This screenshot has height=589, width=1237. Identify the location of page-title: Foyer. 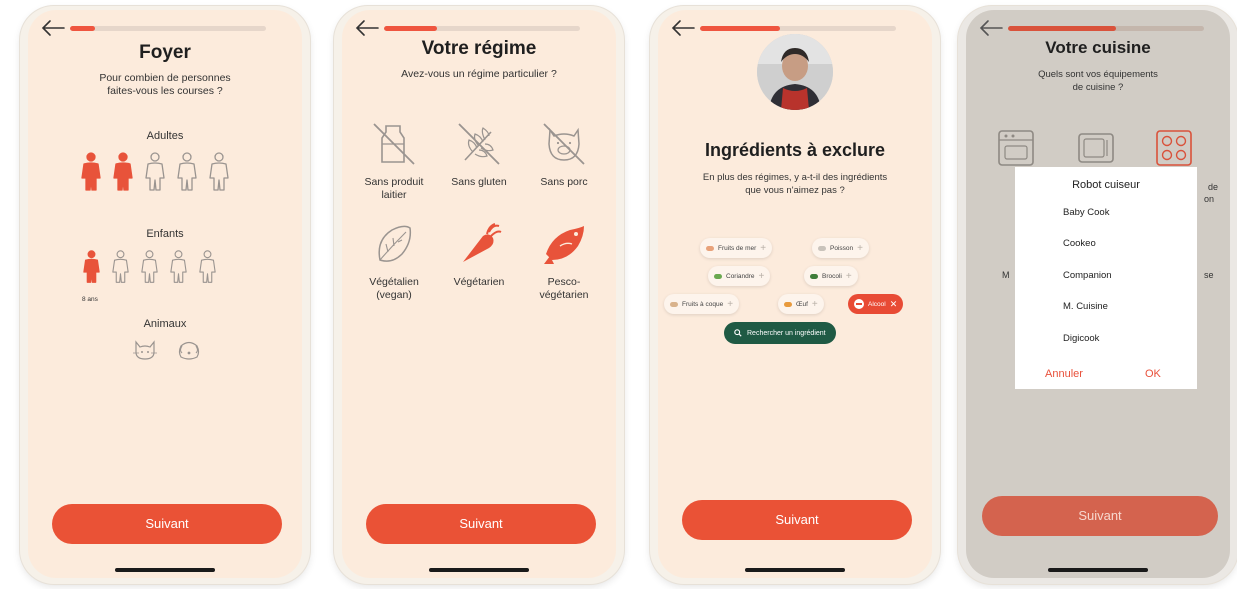
(165, 52).